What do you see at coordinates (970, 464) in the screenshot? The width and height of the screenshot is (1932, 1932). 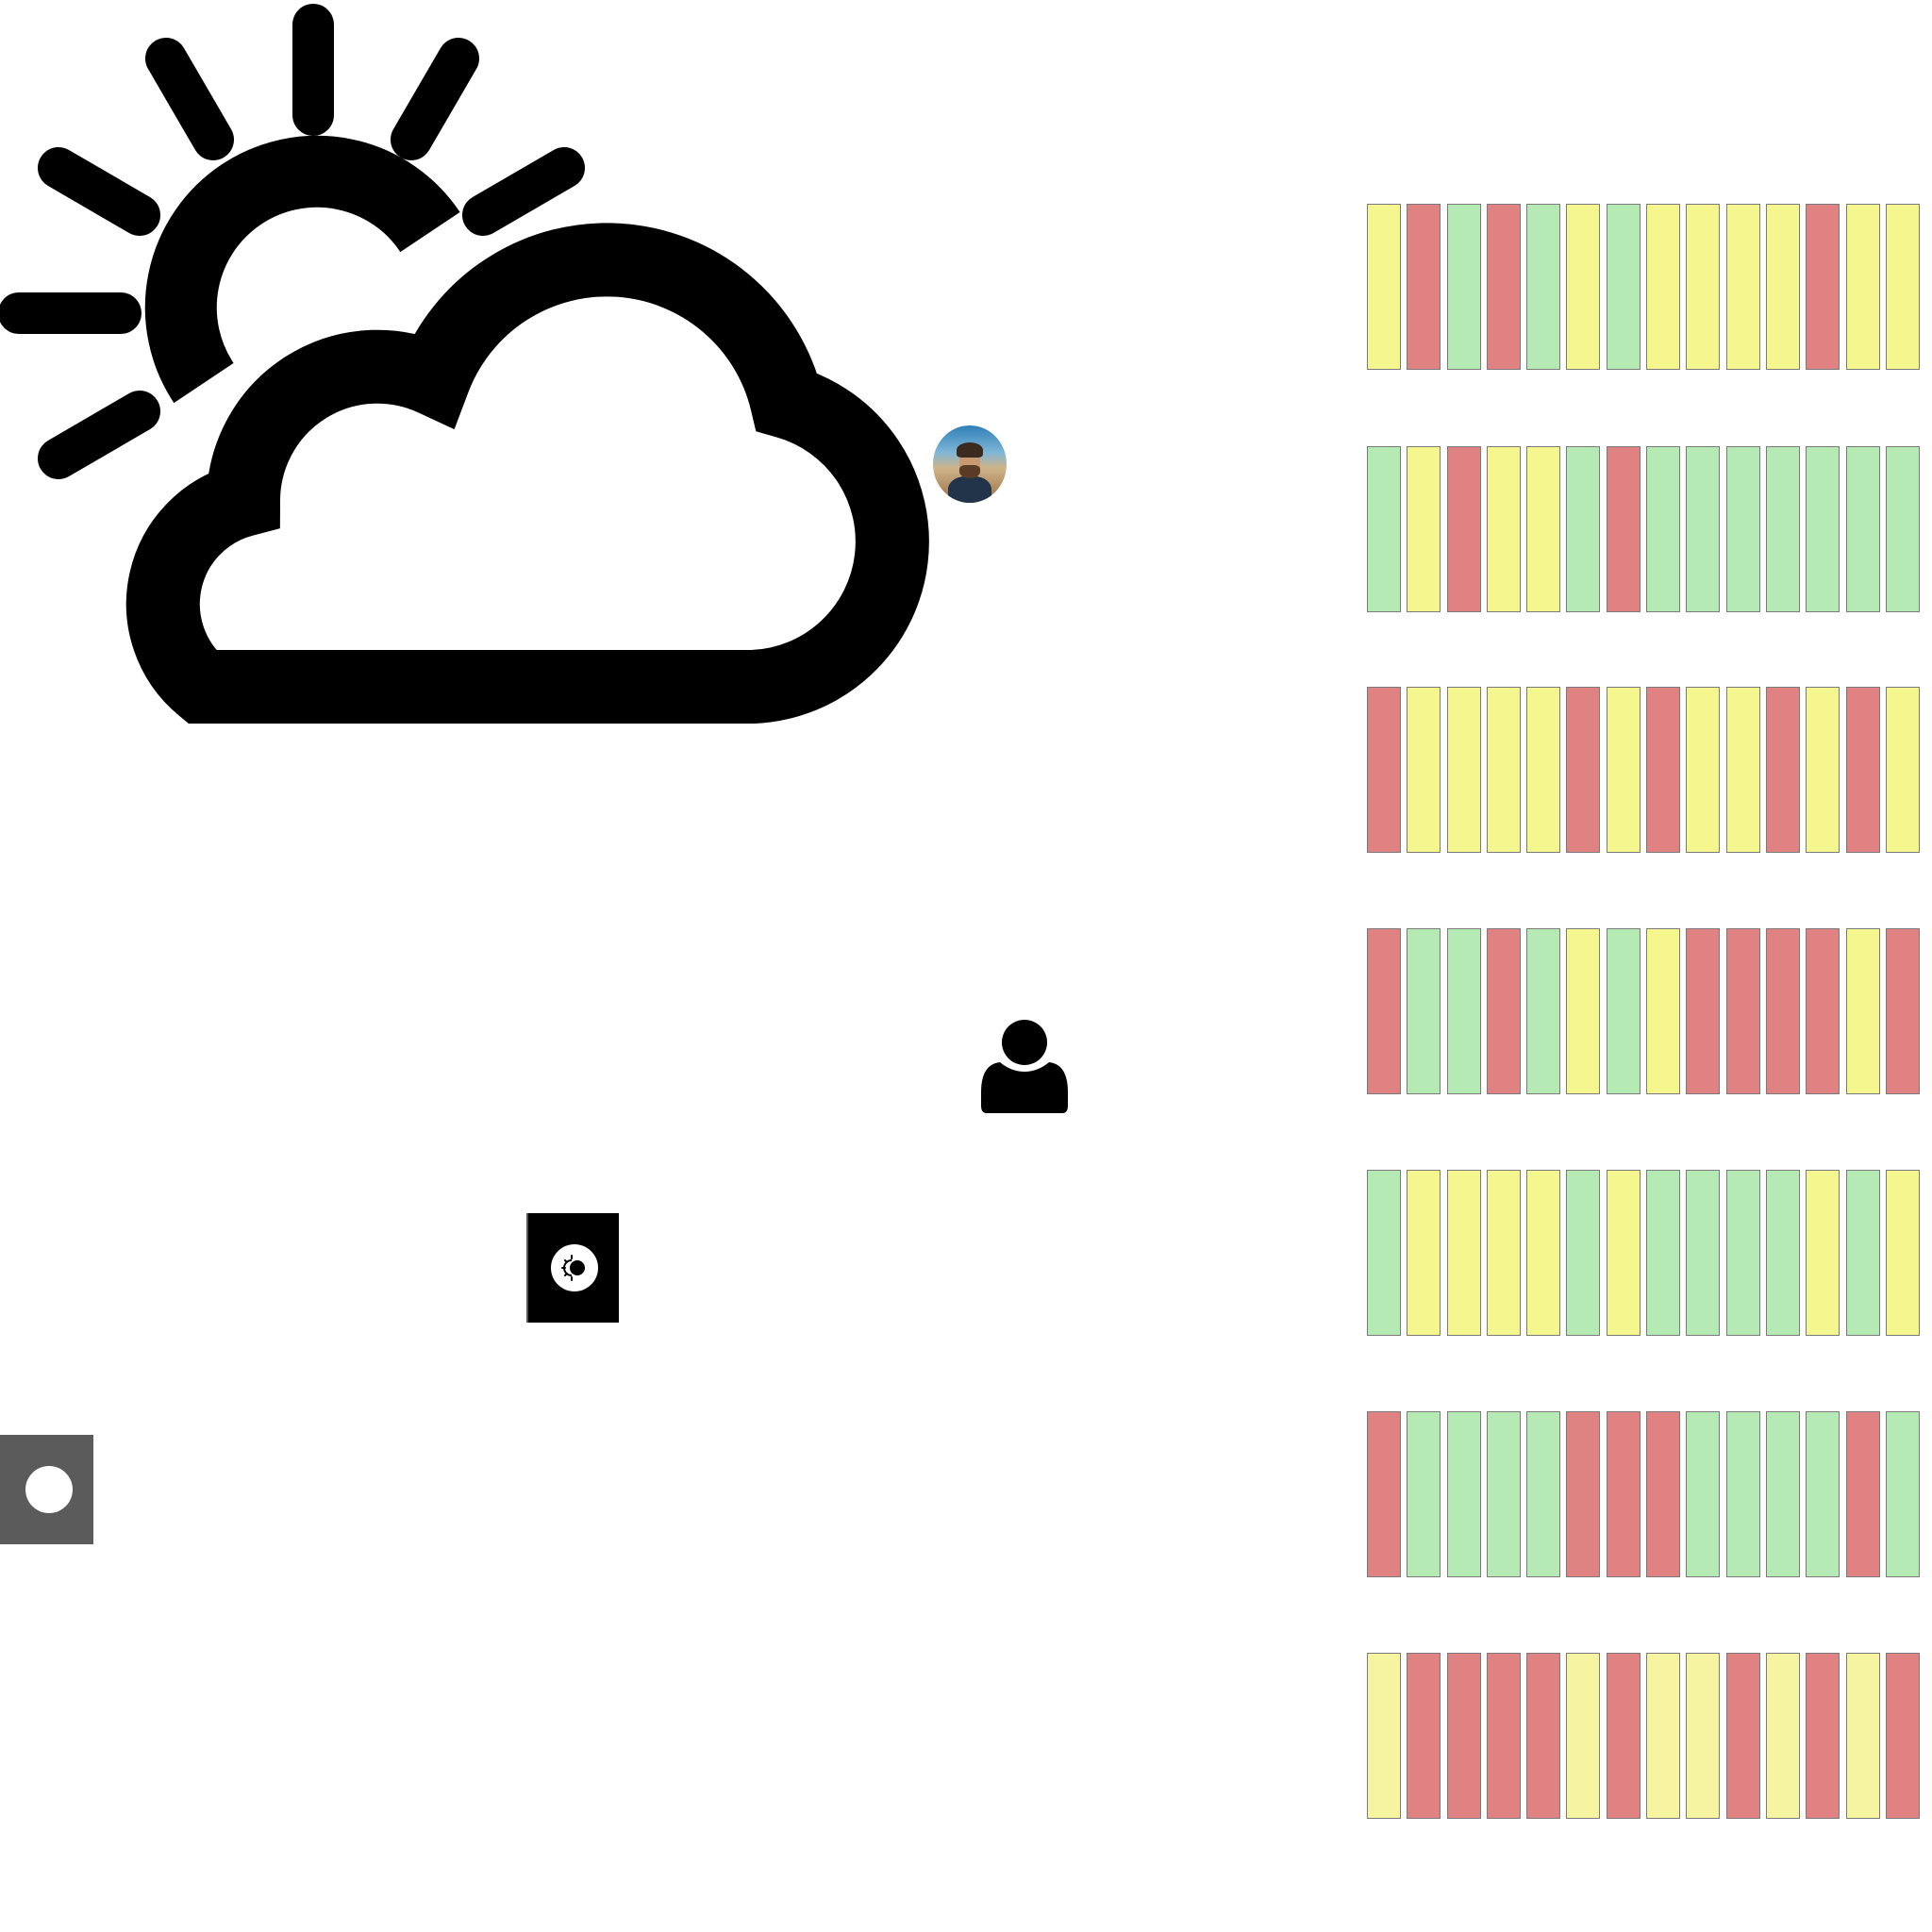 I see `avatar` at bounding box center [970, 464].